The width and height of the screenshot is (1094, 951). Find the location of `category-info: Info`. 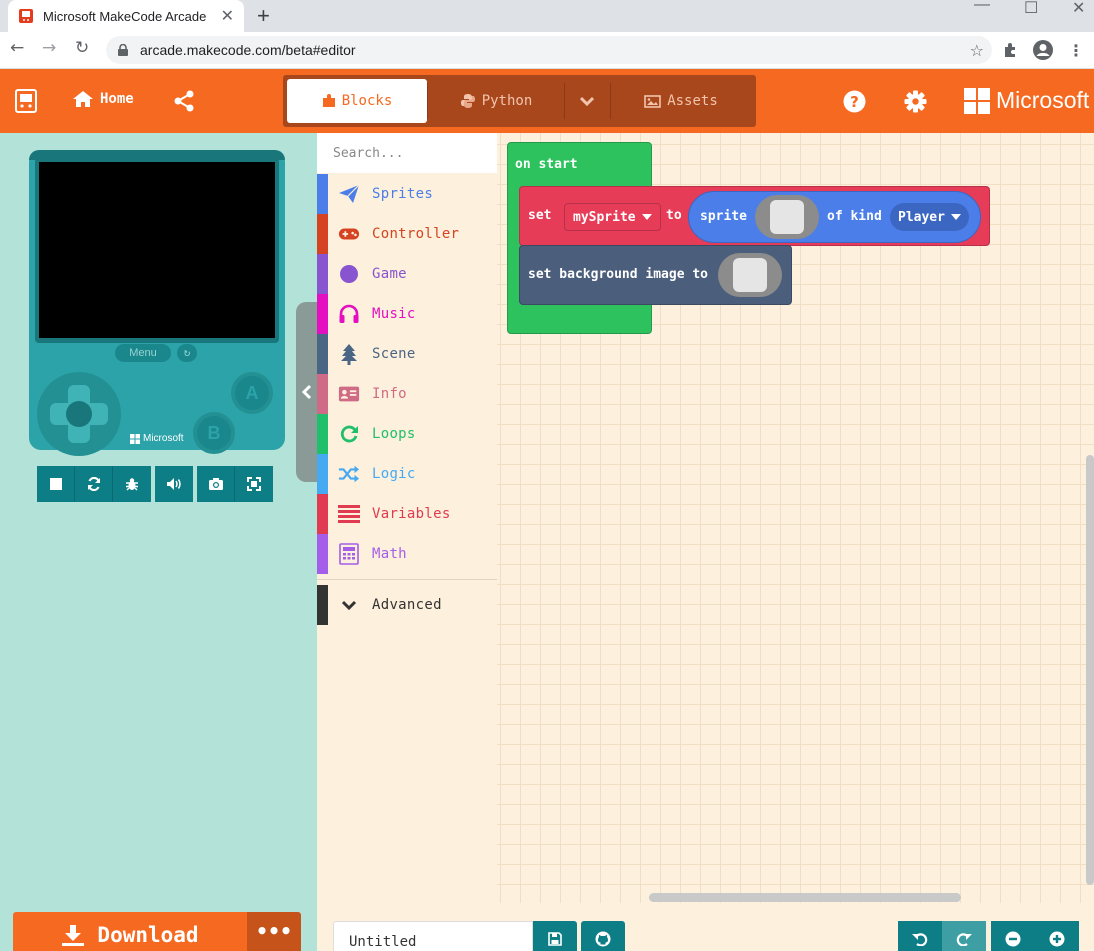

category-info: Info is located at coordinates (407, 394).